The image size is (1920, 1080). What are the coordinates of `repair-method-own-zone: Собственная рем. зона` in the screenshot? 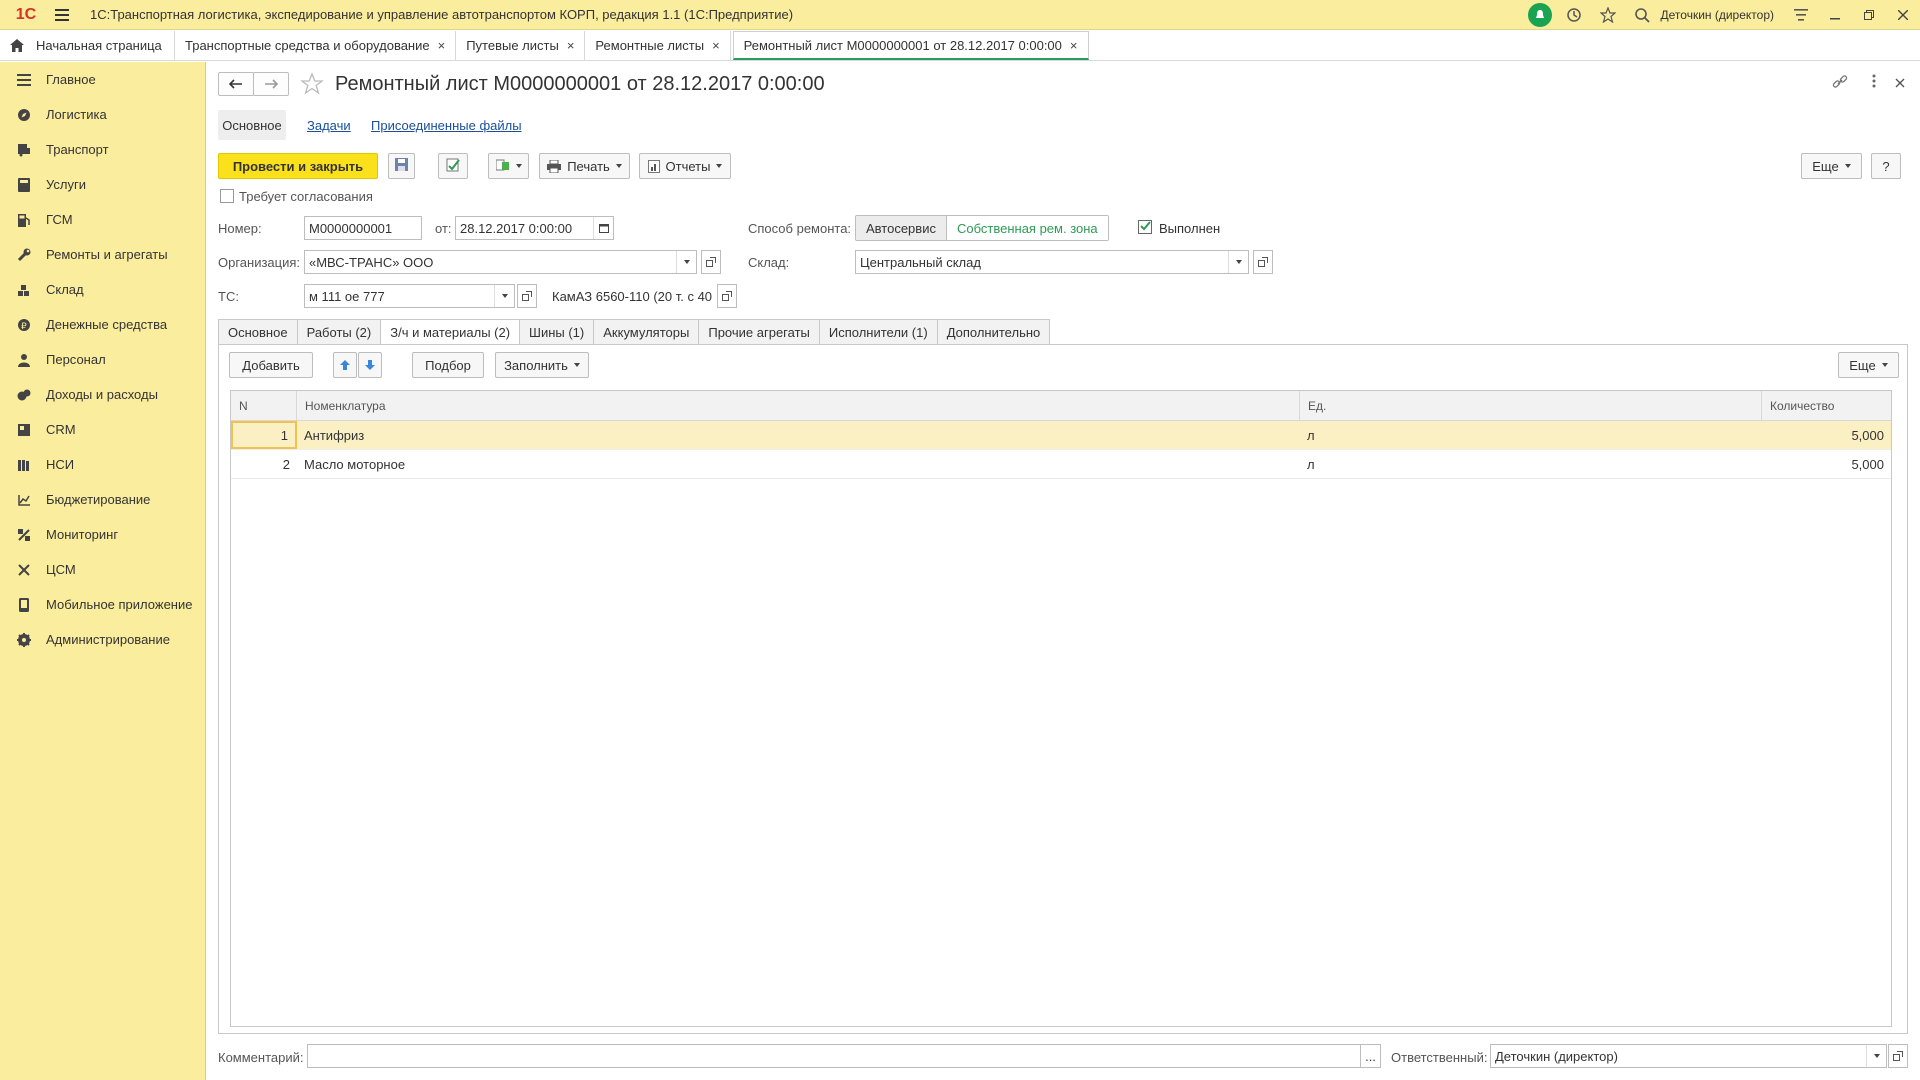 It's located at (1027, 228).